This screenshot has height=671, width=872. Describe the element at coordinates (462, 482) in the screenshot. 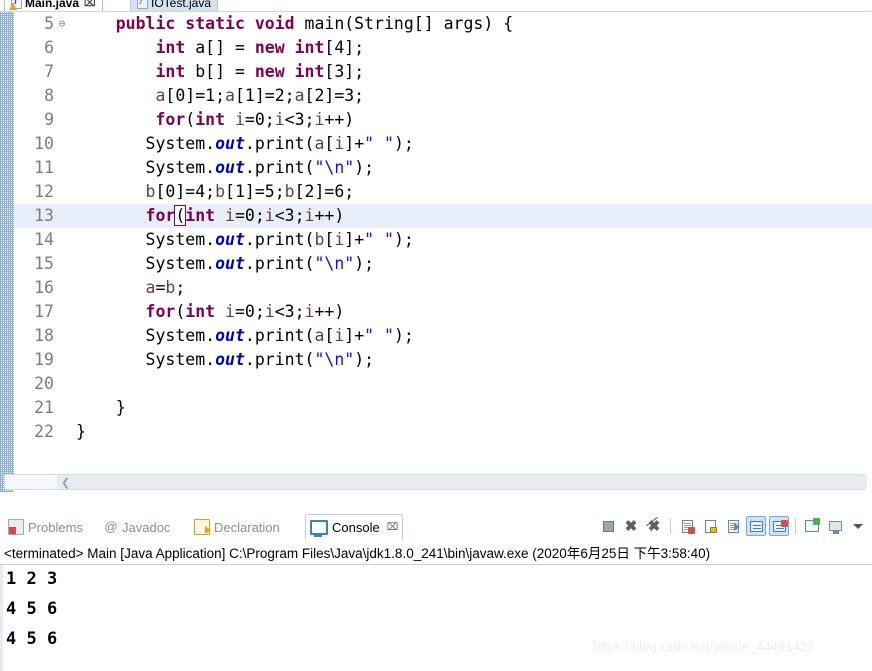

I see `scrollbar-thumb` at that location.